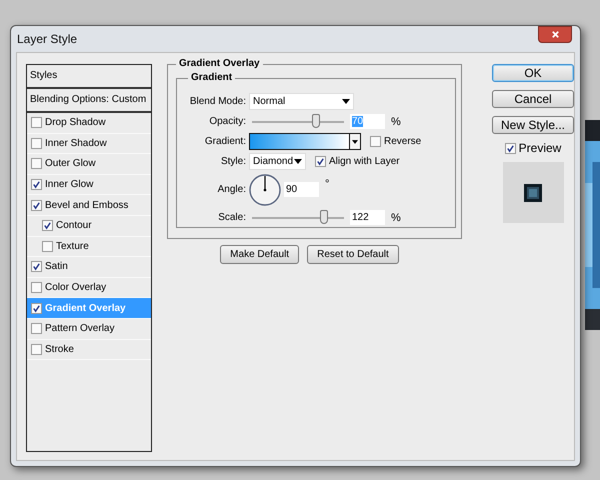 This screenshot has height=480, width=600. I want to click on list-item: Contour, so click(89, 226).